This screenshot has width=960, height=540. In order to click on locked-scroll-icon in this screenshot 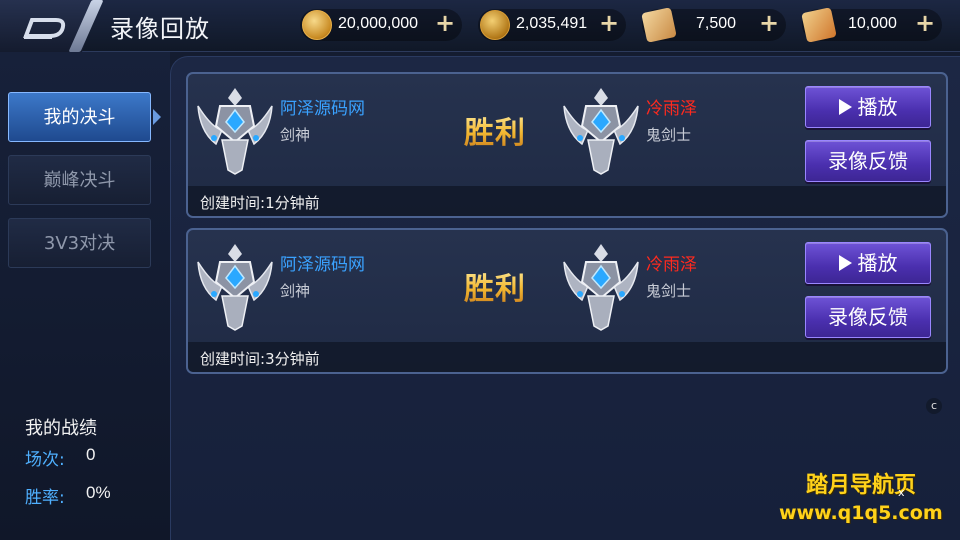, I will do `click(819, 25)`.